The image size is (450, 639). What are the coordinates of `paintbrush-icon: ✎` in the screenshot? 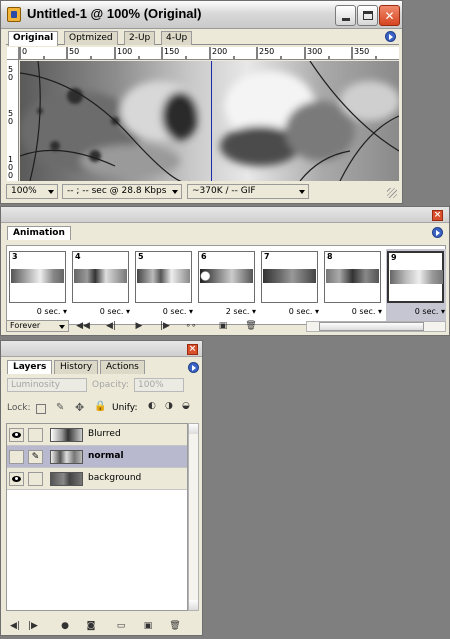 It's located at (35, 457).